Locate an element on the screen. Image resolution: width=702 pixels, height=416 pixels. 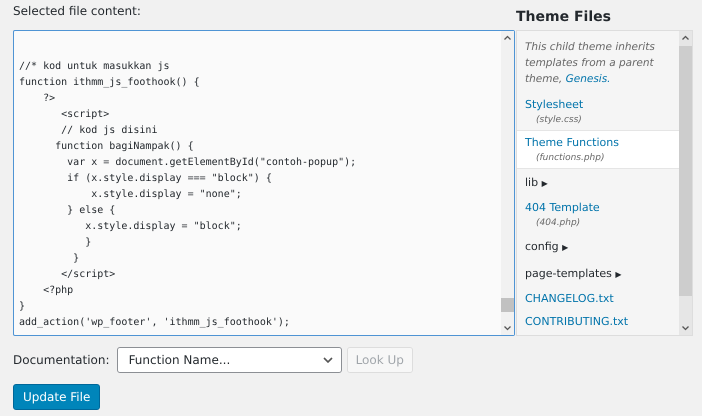
folder-item: page-templates ▶ is located at coordinates (598, 273).